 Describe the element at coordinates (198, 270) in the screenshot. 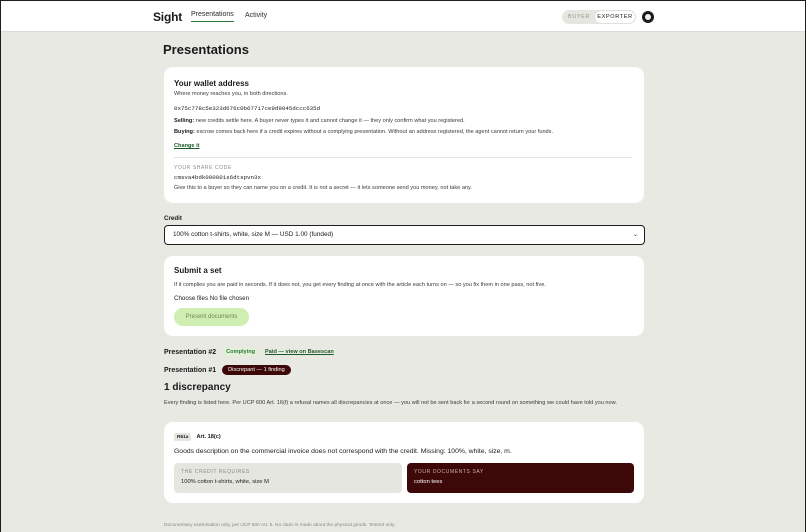

I see `submit-title: Submit a set` at that location.